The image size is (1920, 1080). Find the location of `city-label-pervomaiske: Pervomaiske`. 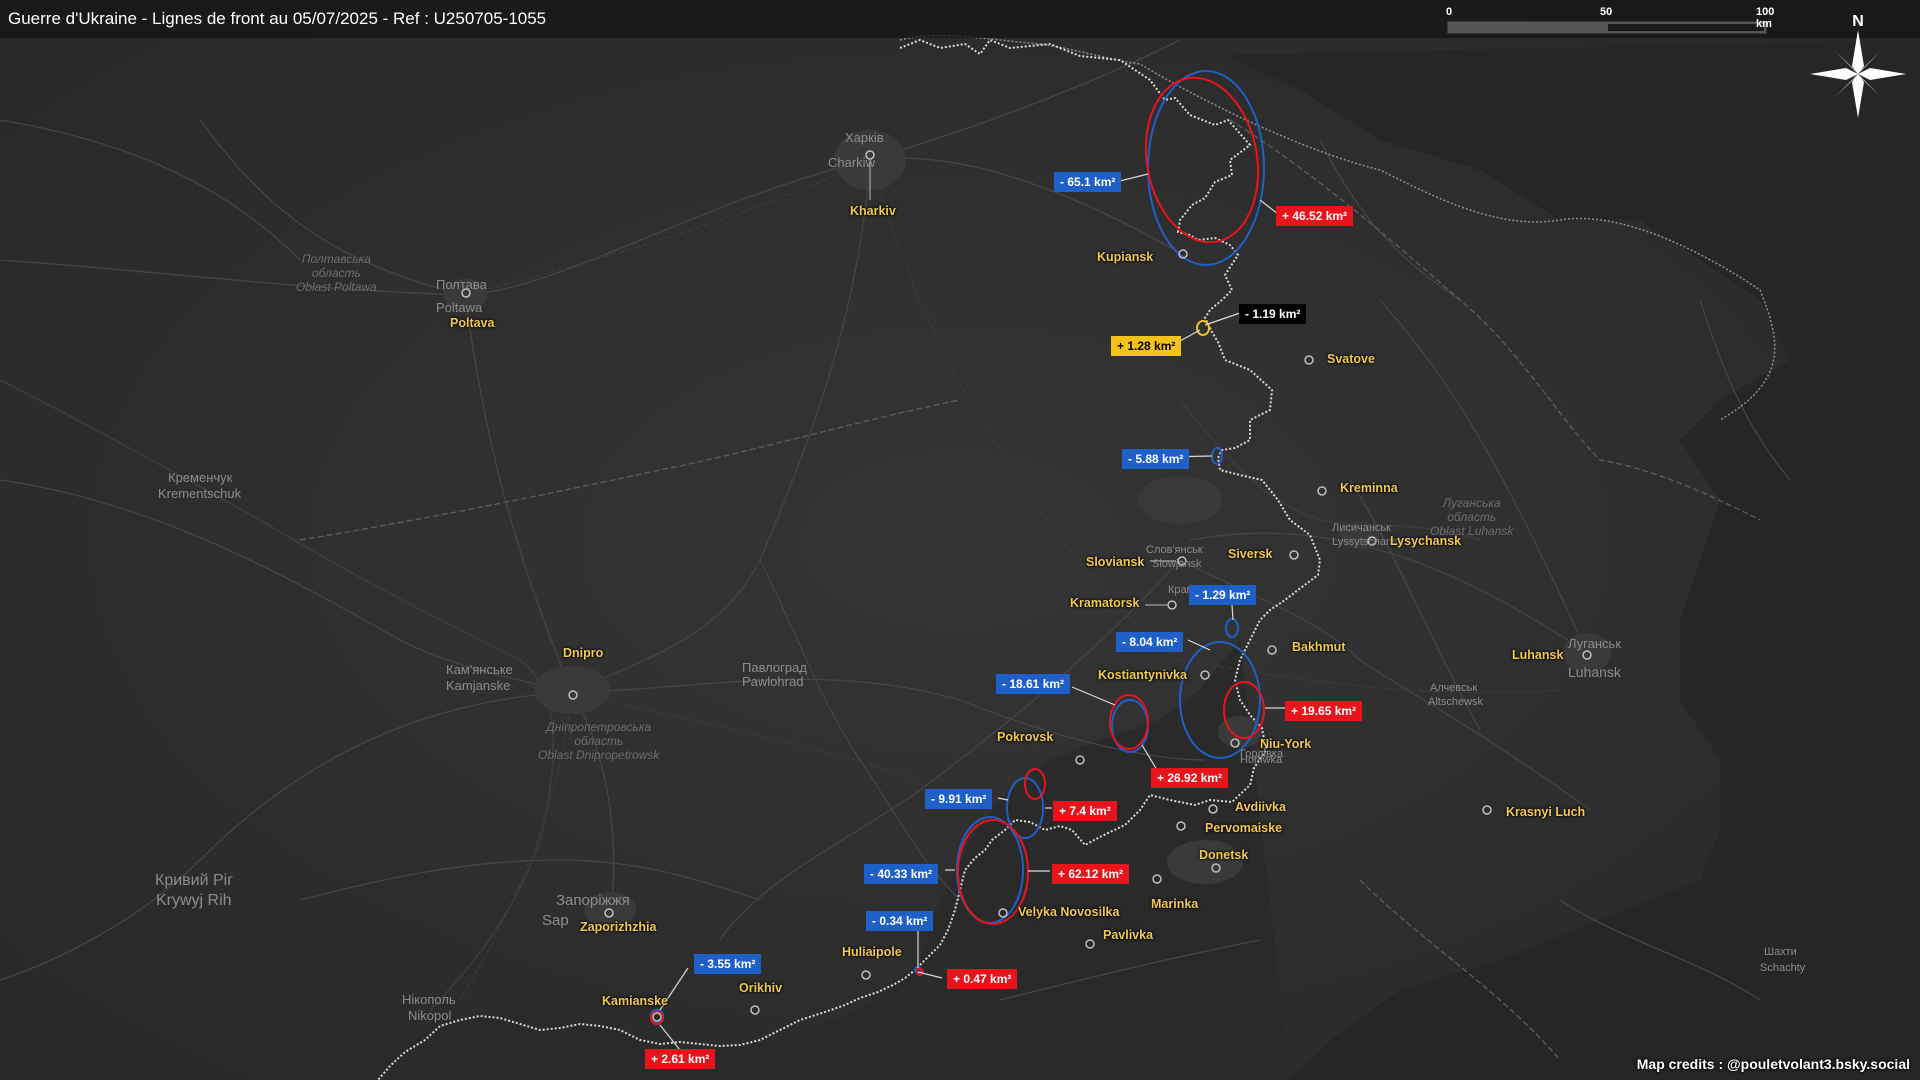

city-label-pervomaiske: Pervomaiske is located at coordinates (1244, 828).